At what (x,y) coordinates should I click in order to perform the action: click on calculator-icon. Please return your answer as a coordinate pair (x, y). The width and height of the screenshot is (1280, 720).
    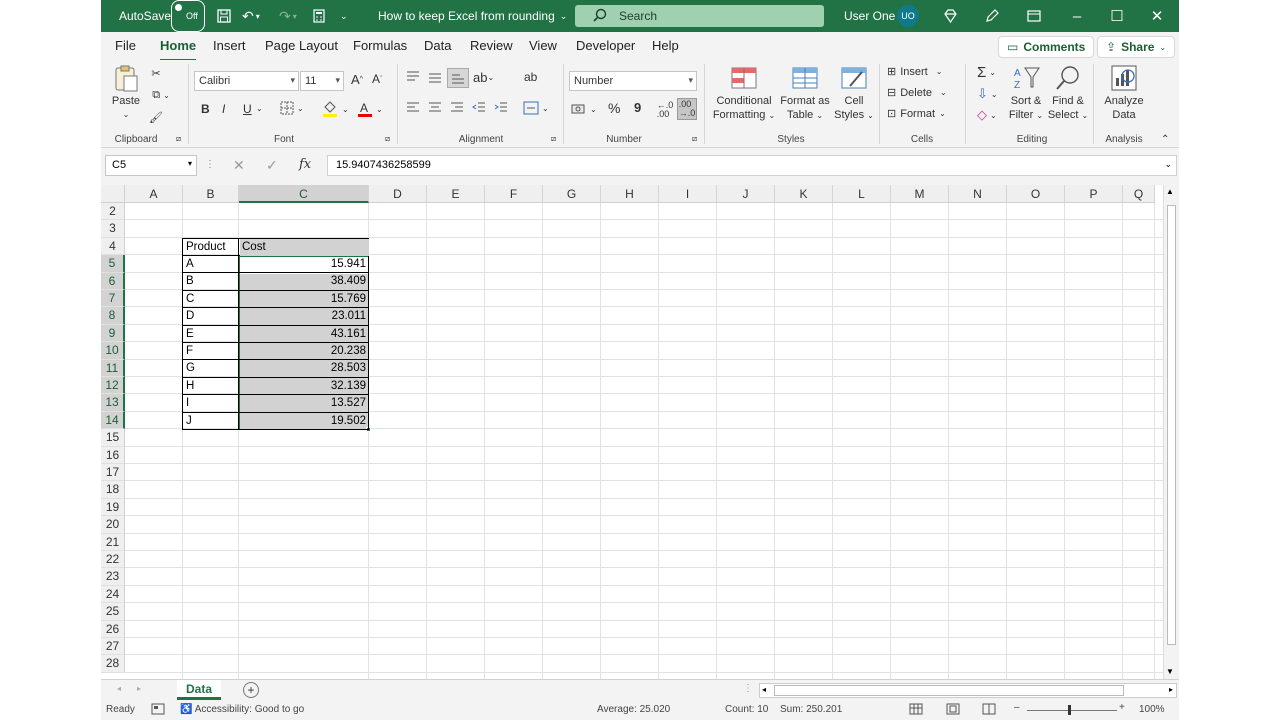
    Looking at the image, I should click on (319, 16).